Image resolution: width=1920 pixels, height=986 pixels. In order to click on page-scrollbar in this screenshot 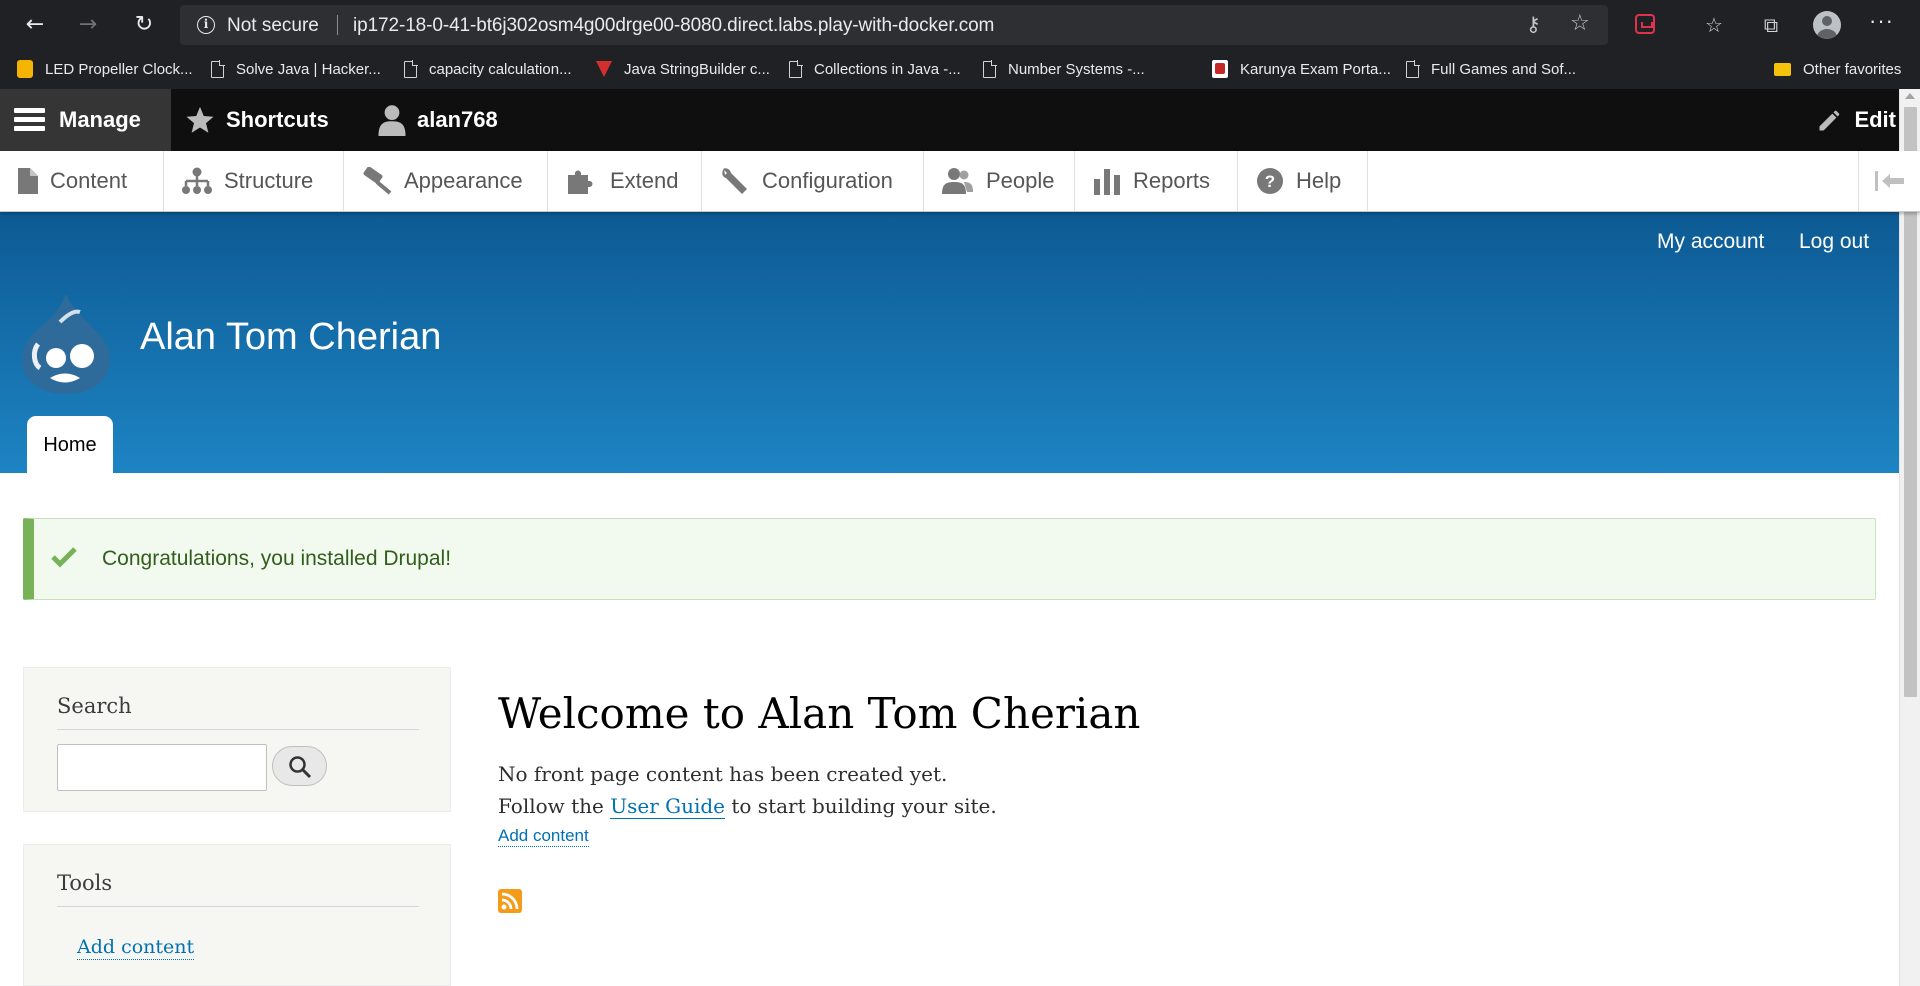, I will do `click(1909, 537)`.